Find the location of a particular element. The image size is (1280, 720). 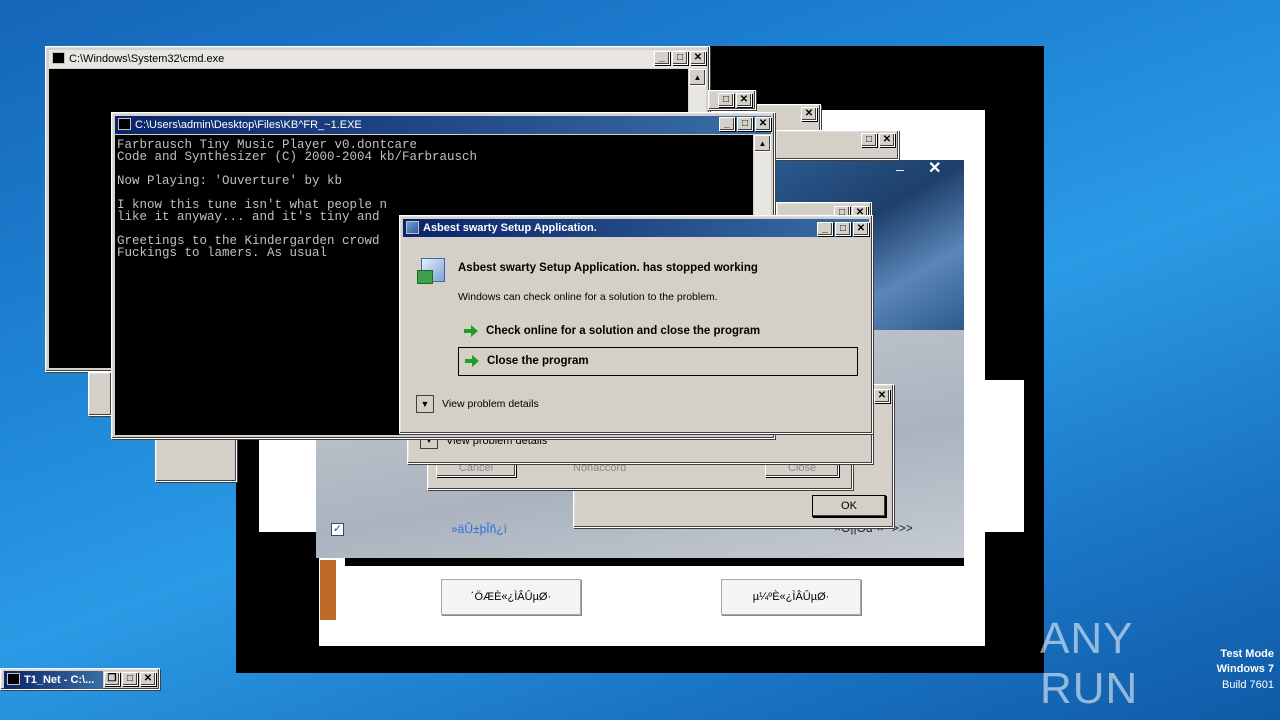

ghost2-close-button: ✕ is located at coordinates (887, 140).